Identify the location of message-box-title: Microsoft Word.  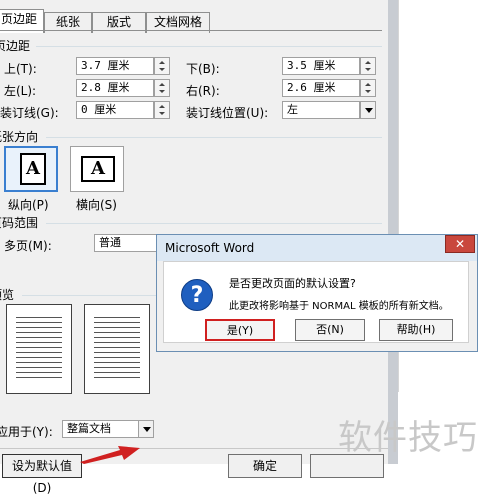
(210, 248).